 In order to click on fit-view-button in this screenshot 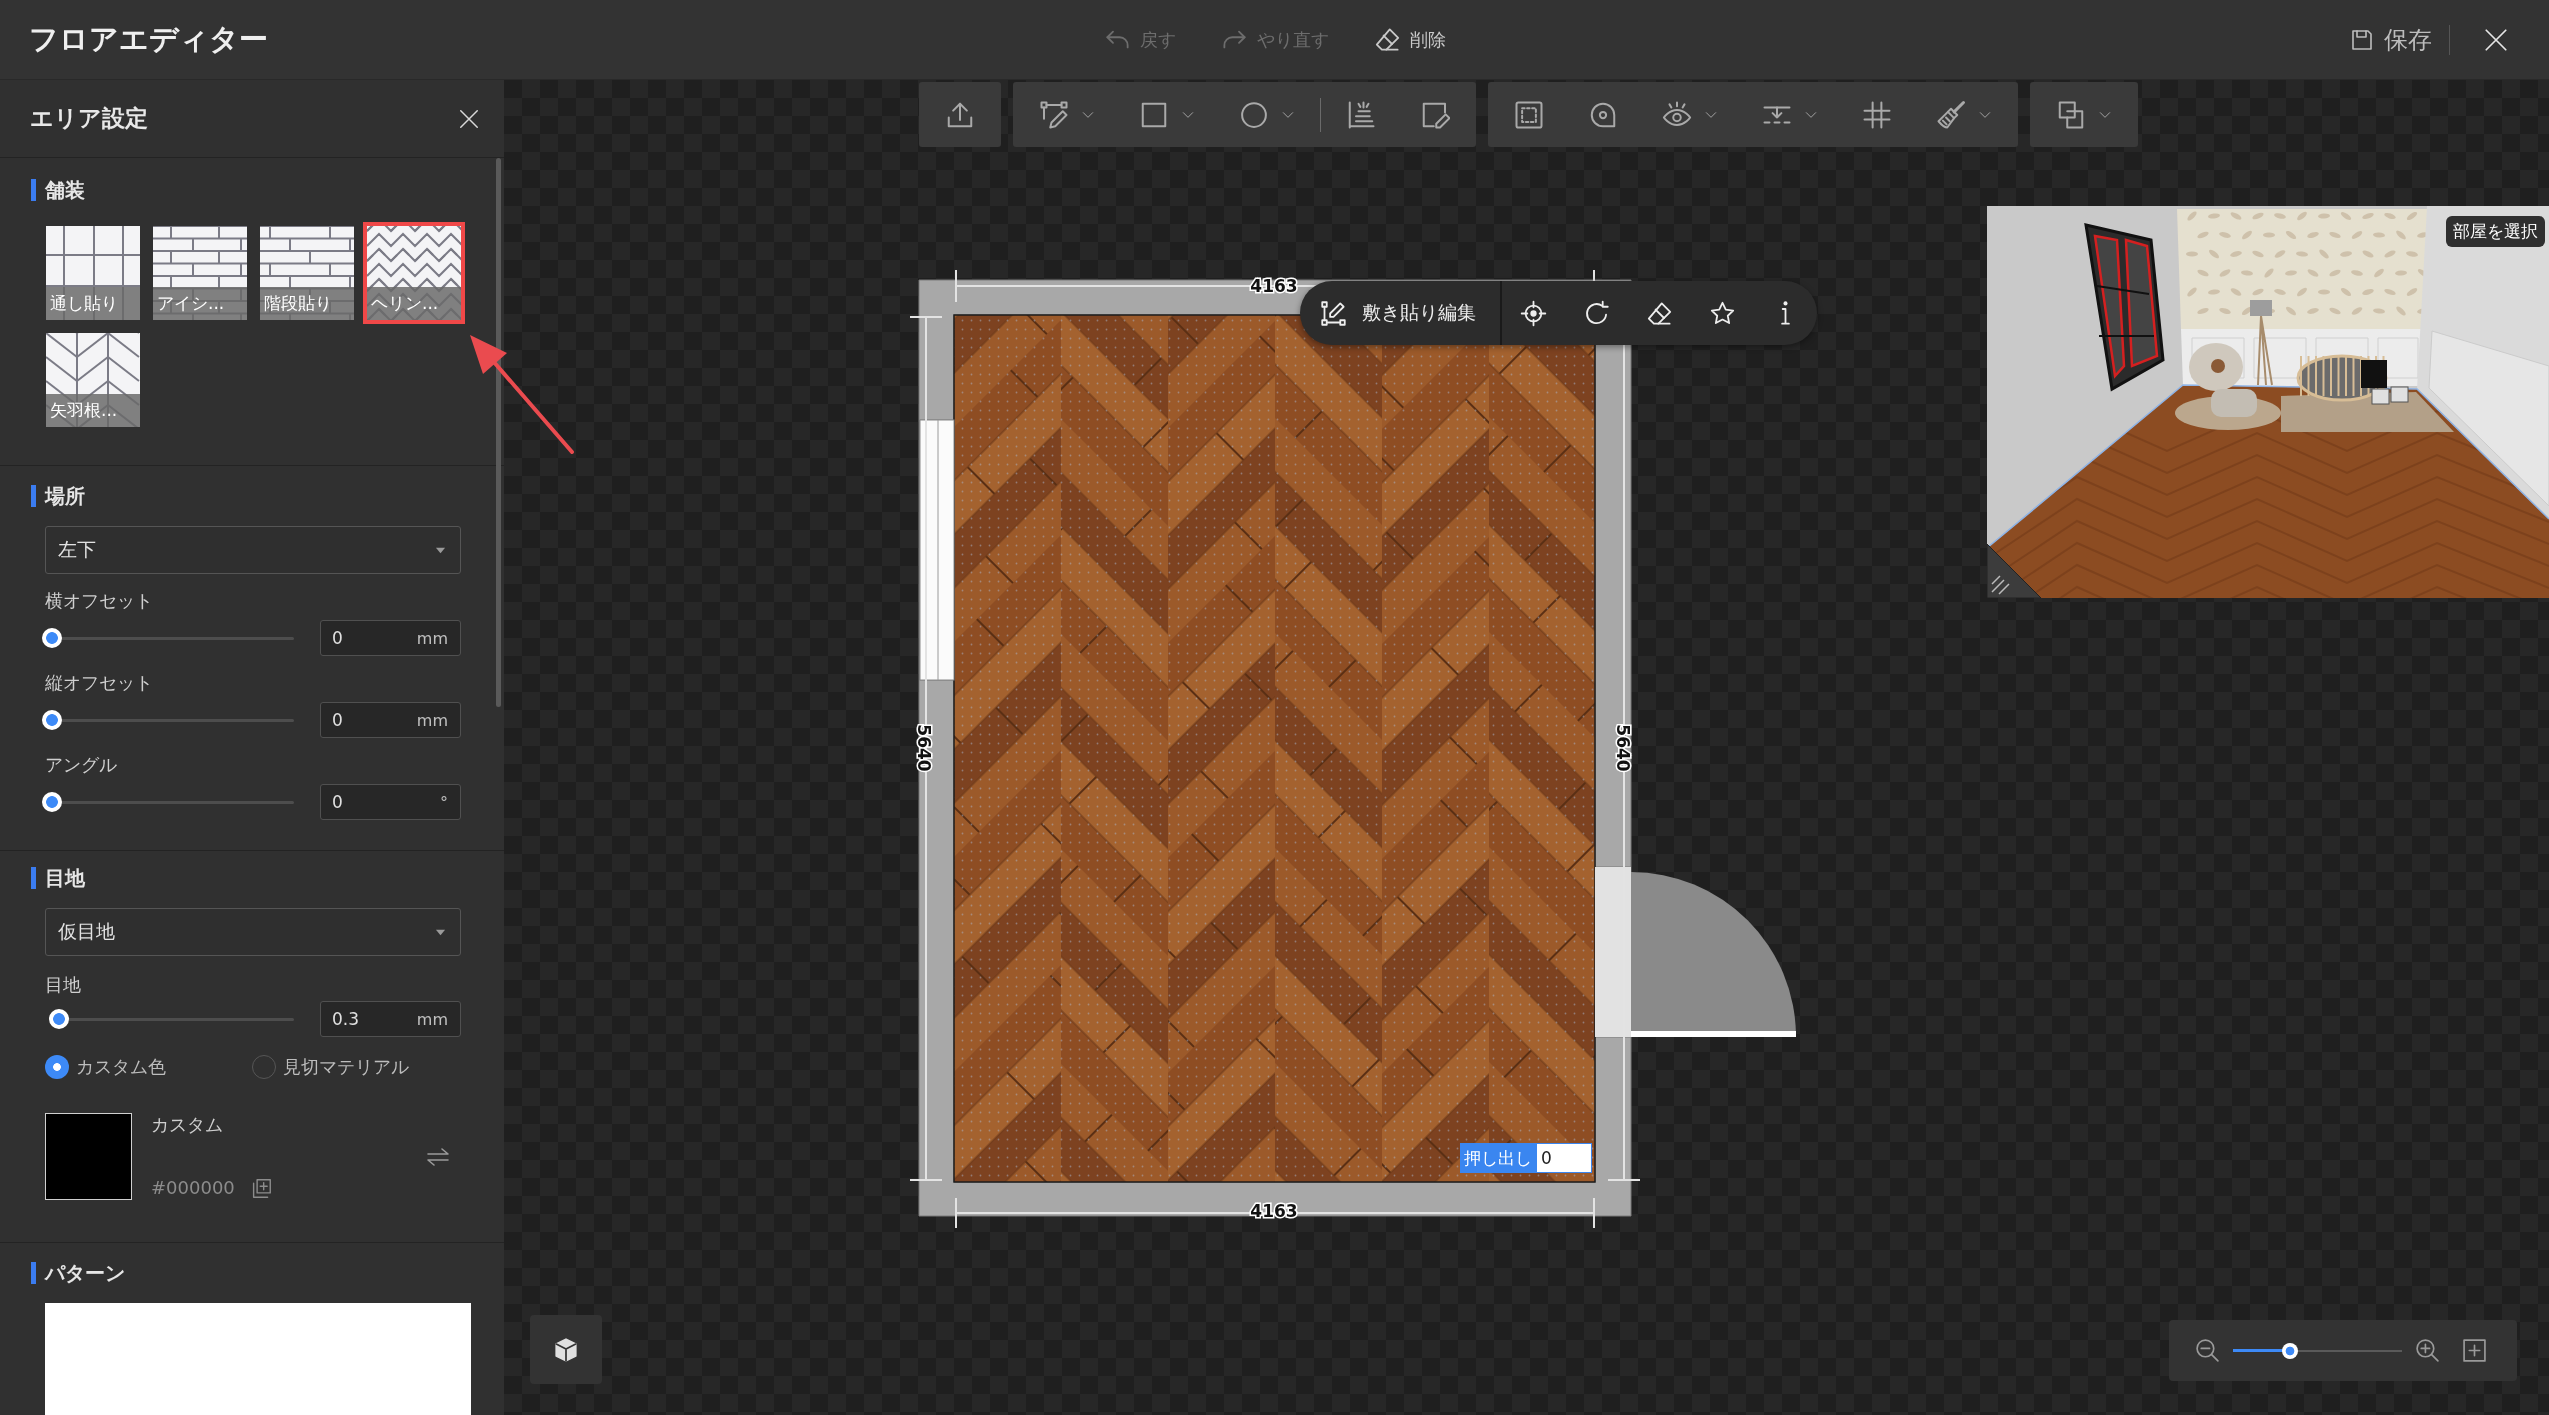, I will do `click(2474, 1350)`.